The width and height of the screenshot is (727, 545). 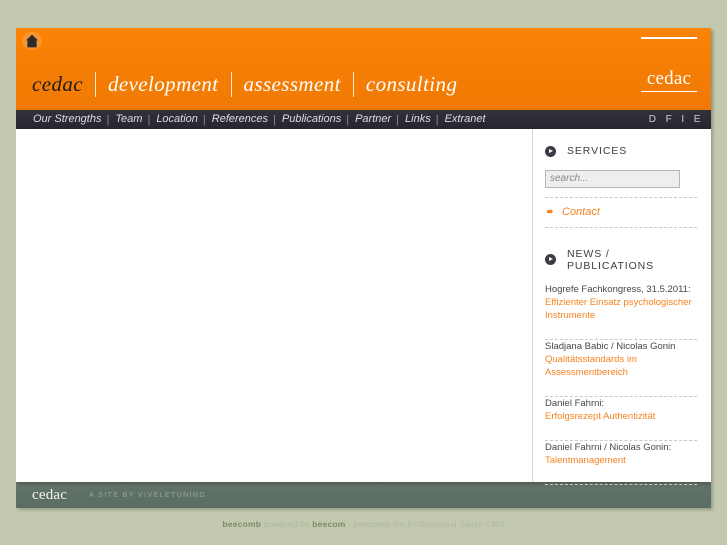 What do you see at coordinates (597, 151) in the screenshot?
I see `services-heading-label: SERVICES` at bounding box center [597, 151].